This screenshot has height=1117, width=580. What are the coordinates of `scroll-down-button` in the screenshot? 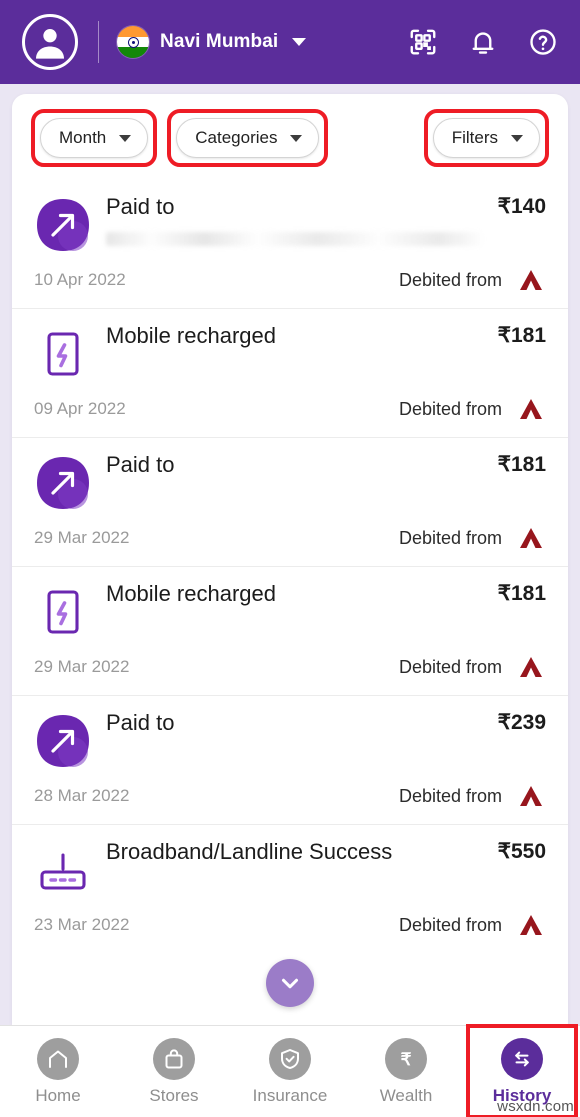 It's located at (290, 983).